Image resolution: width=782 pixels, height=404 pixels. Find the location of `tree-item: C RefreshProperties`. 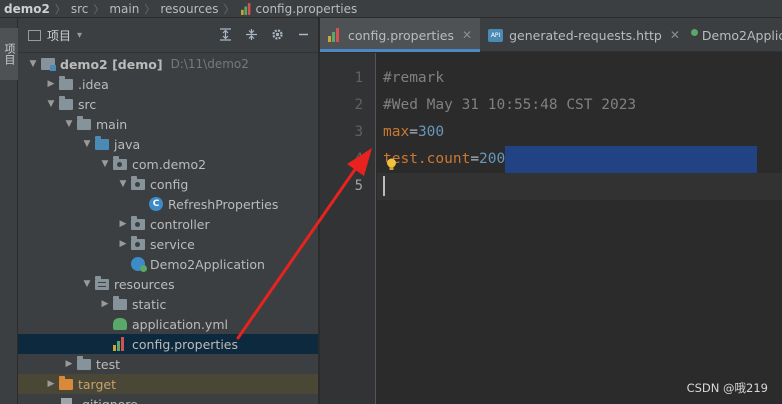

tree-item: C RefreshProperties is located at coordinates (168, 204).